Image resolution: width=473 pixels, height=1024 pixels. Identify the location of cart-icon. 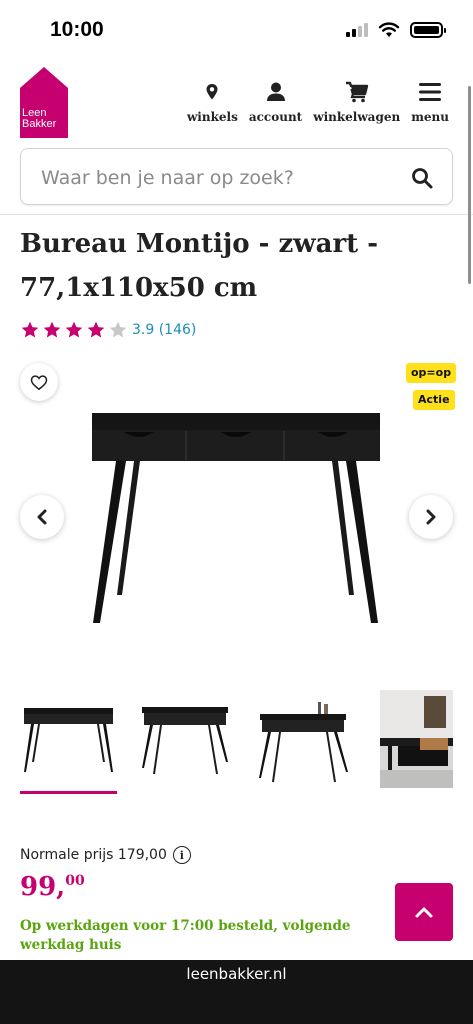
(356, 92).